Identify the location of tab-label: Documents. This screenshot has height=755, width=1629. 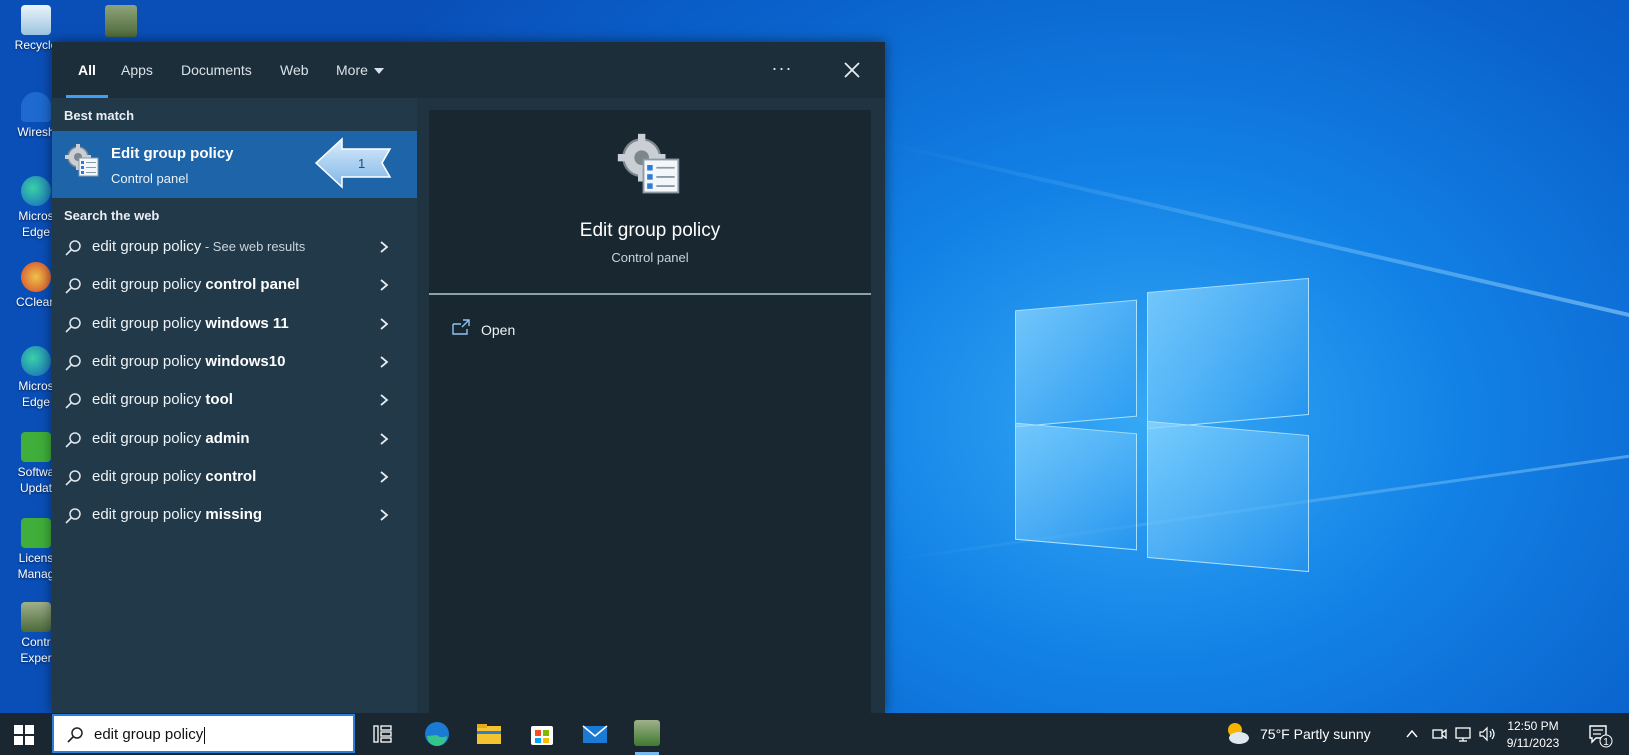
(216, 70).